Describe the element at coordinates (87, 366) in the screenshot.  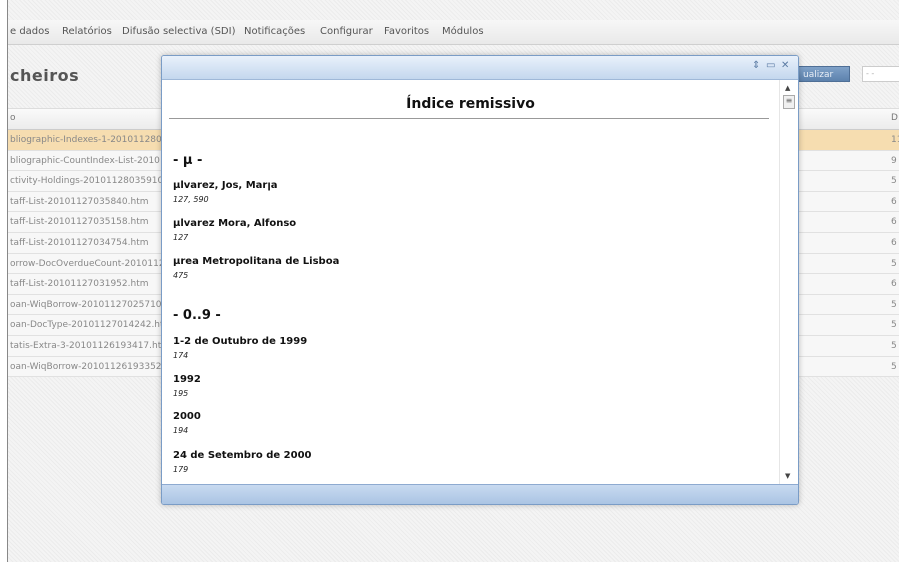
I see `row-filename: oan-WiqBorrow-20101126193352.` at that location.